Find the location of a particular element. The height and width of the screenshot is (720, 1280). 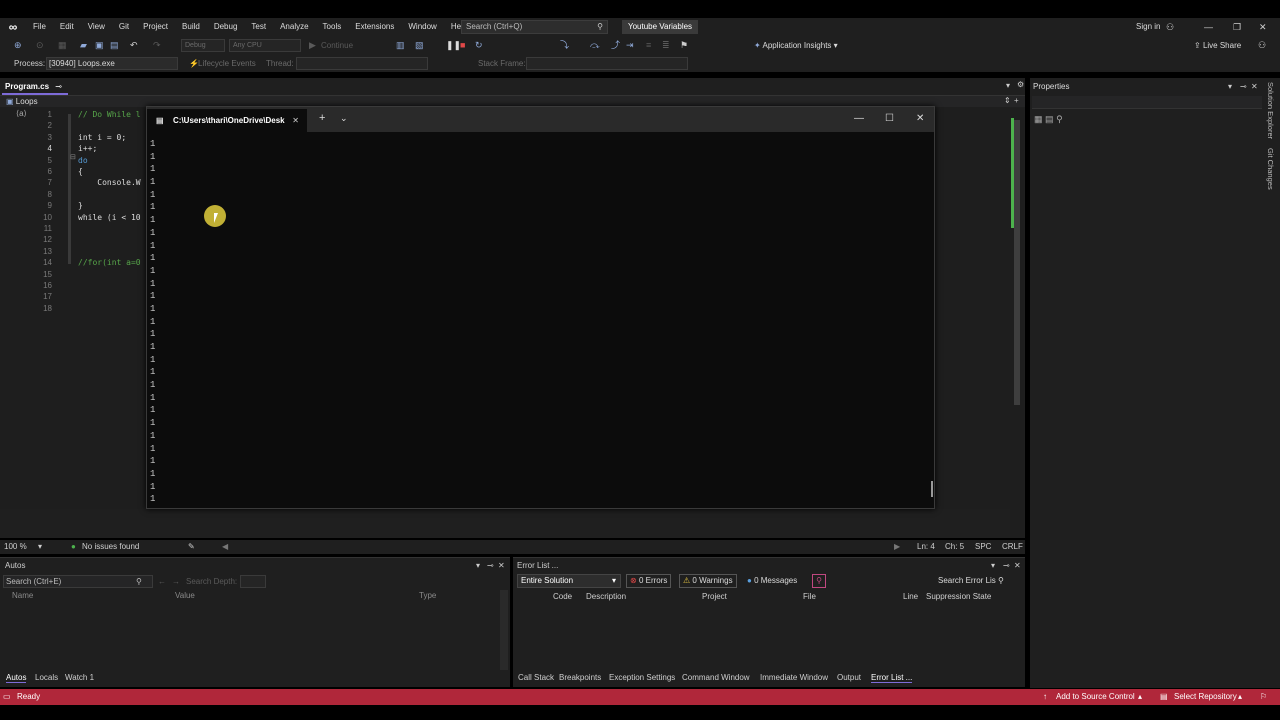

step-into-icon: ⤵ is located at coordinates (564, 45).